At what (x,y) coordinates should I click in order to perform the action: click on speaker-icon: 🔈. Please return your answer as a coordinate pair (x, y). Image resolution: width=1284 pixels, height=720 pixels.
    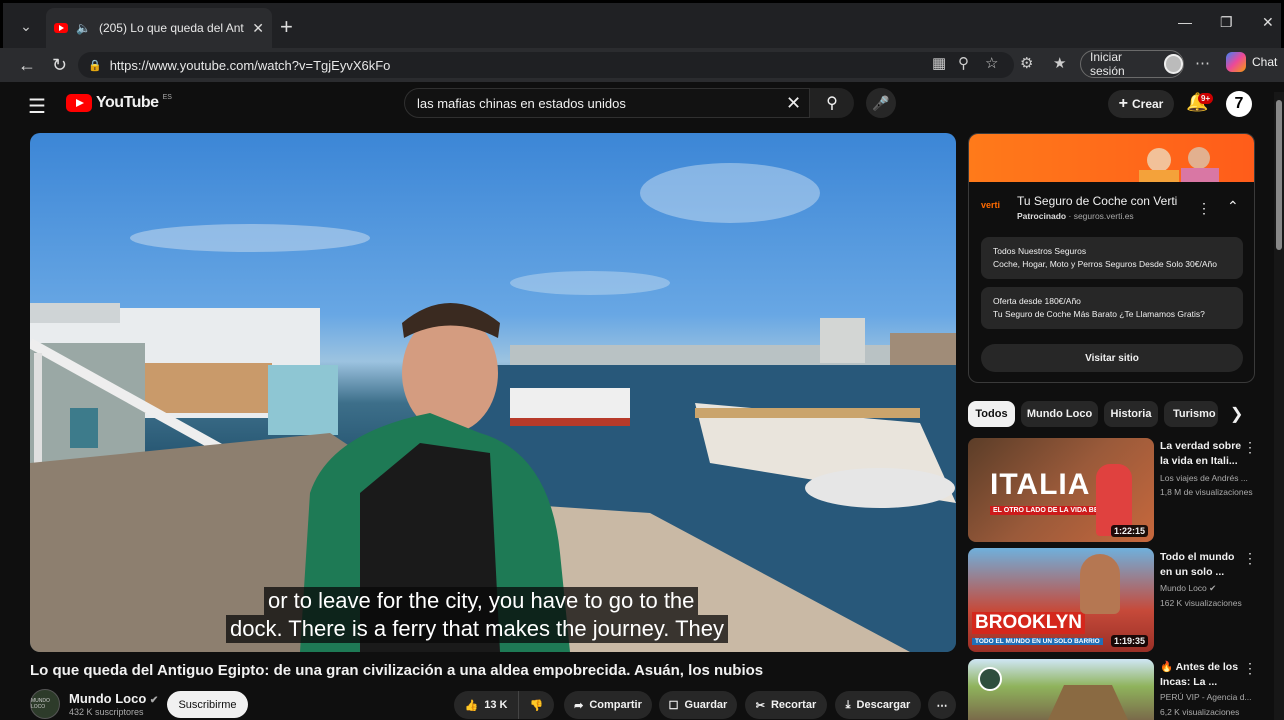
    Looking at the image, I should click on (83, 28).